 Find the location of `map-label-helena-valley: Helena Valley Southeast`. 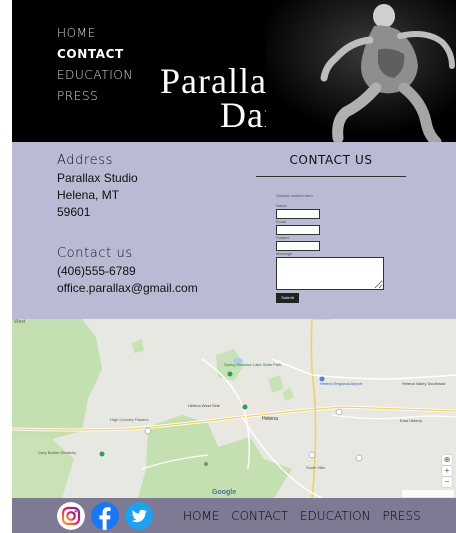

map-label-helena-valley: Helena Valley Southeast is located at coordinates (424, 383).